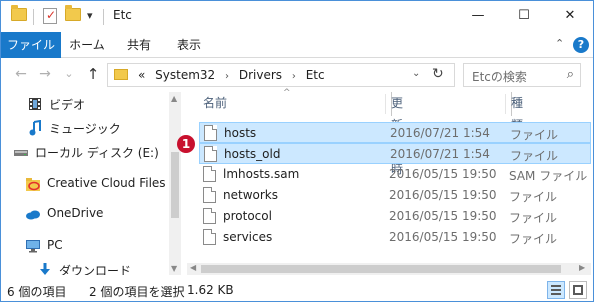 This screenshot has height=302, width=594. I want to click on collapse-ribbon-icon: ⌃, so click(559, 43).